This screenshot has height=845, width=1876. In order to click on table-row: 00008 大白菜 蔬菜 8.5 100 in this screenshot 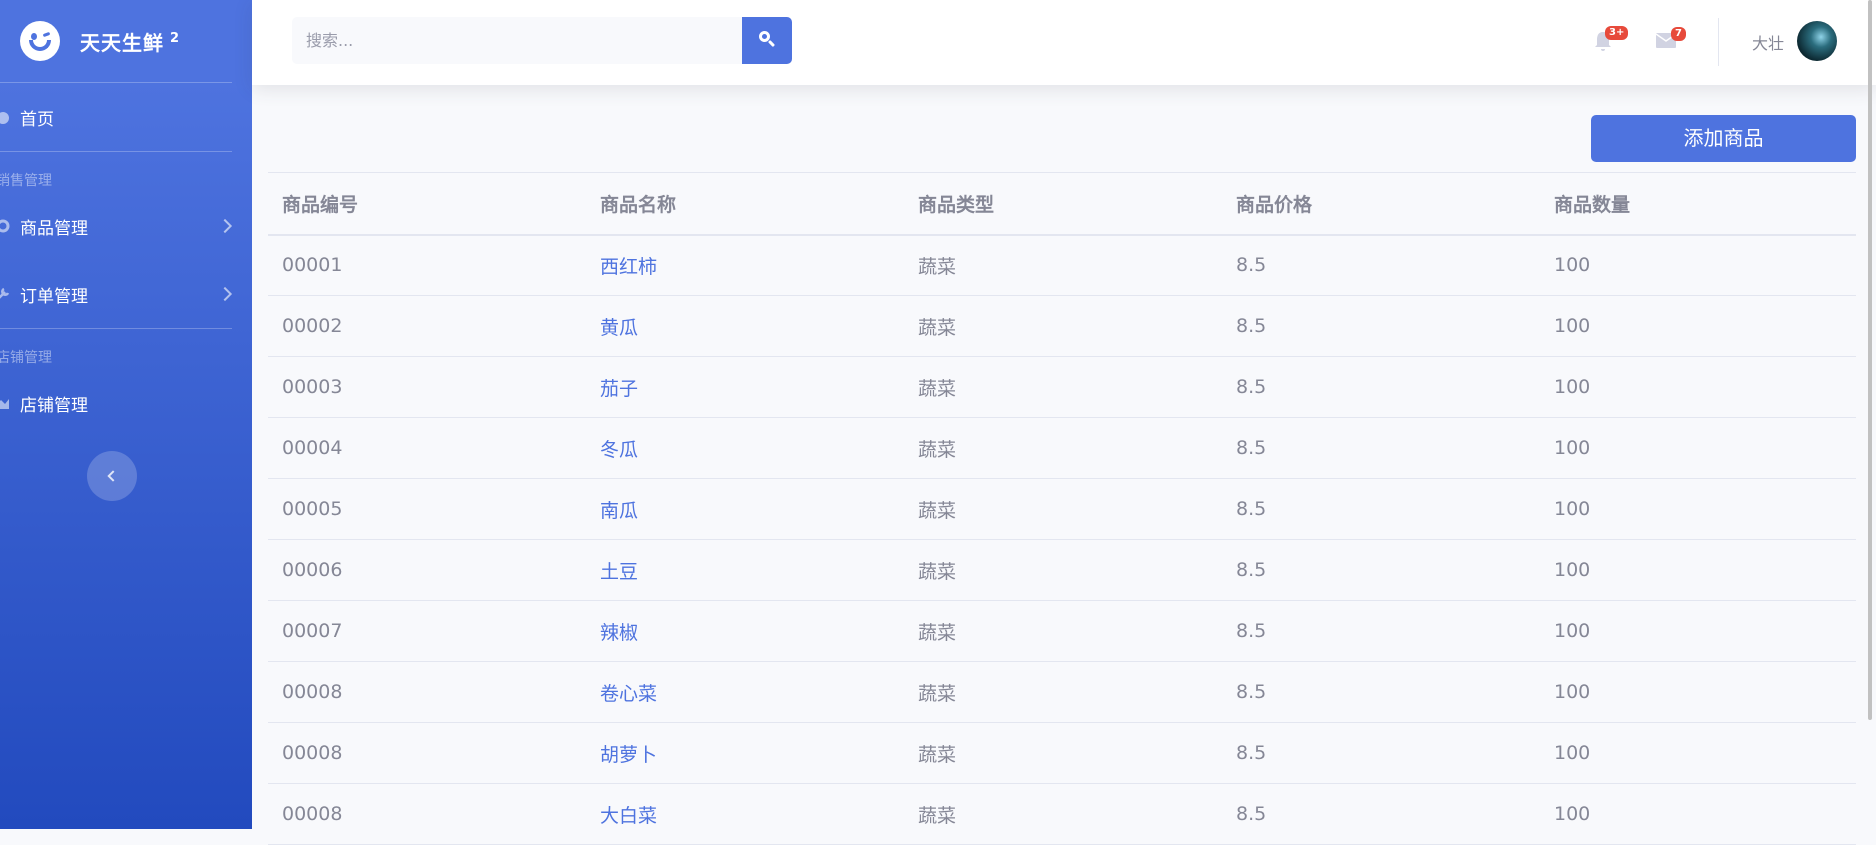, I will do `click(1062, 814)`.